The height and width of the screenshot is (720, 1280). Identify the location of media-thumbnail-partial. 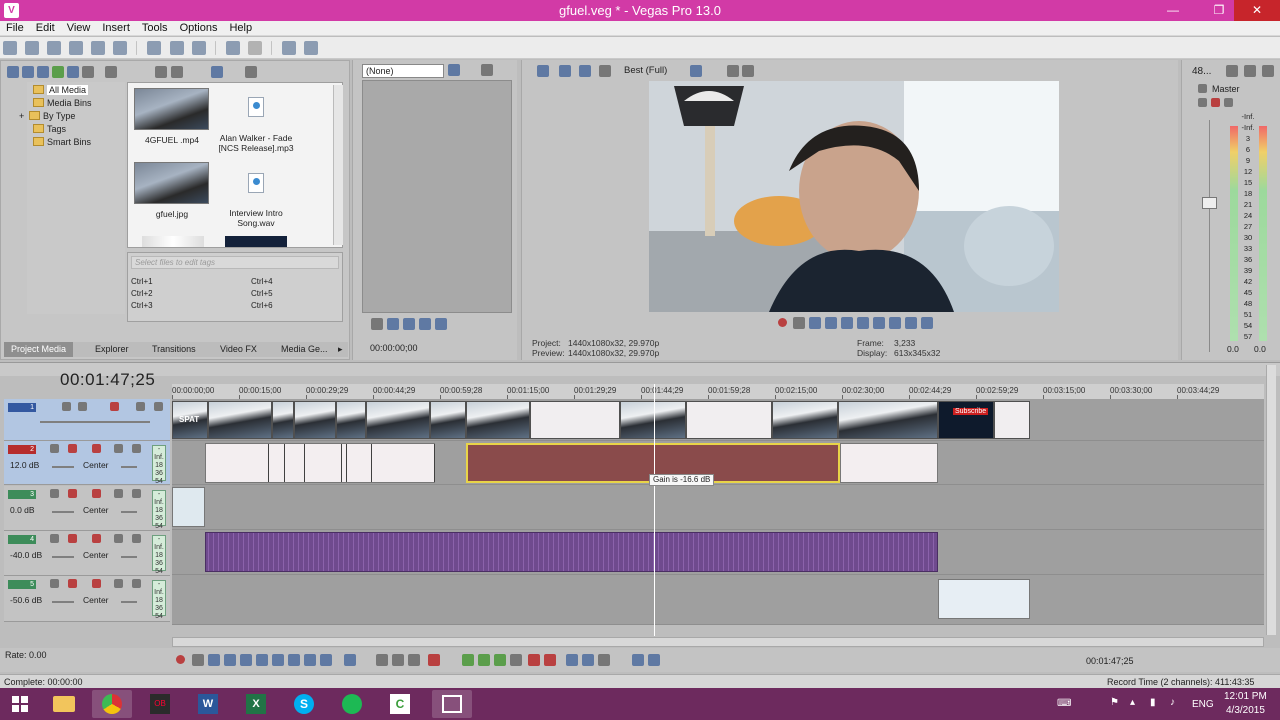
(256, 241).